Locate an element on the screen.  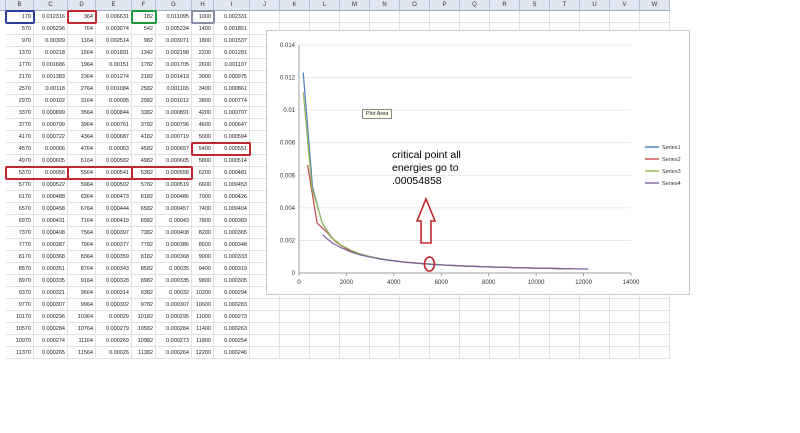
column-header: U is located at coordinates (595, 5).